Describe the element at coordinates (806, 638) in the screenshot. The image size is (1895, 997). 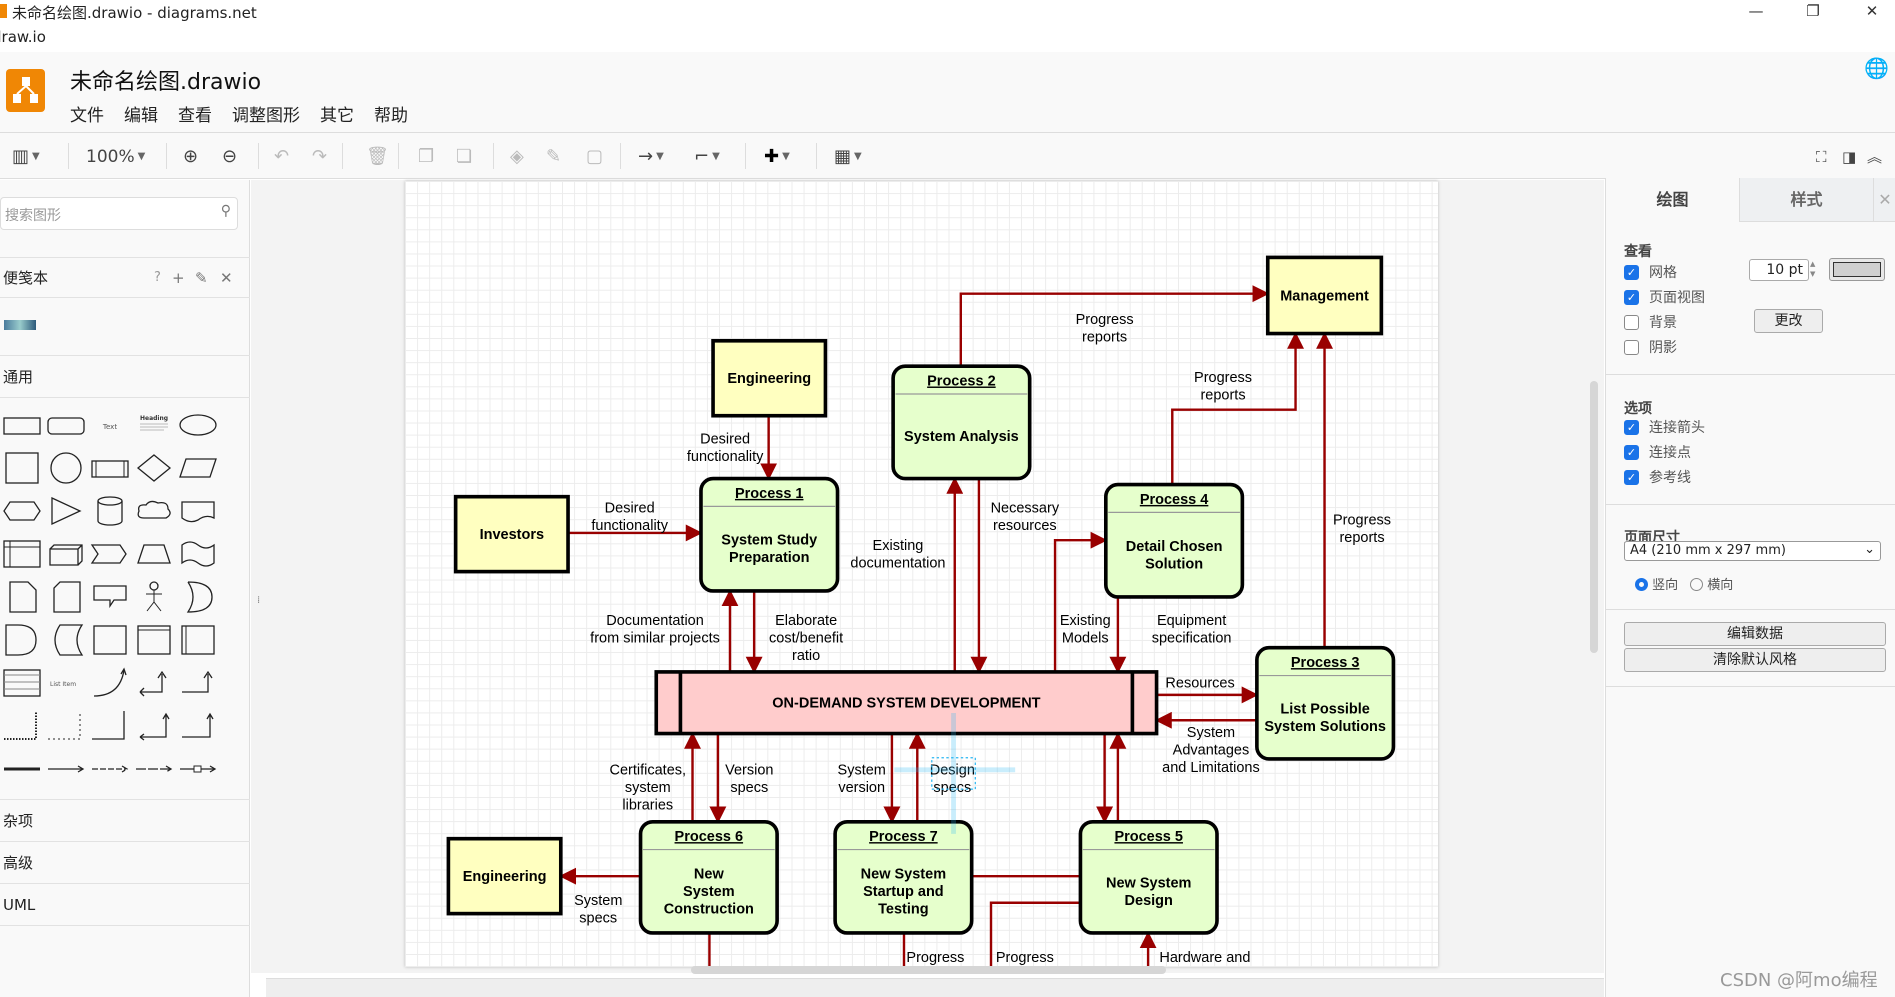
I see `edge-label: Elaborate cost/benefit ratio` at that location.